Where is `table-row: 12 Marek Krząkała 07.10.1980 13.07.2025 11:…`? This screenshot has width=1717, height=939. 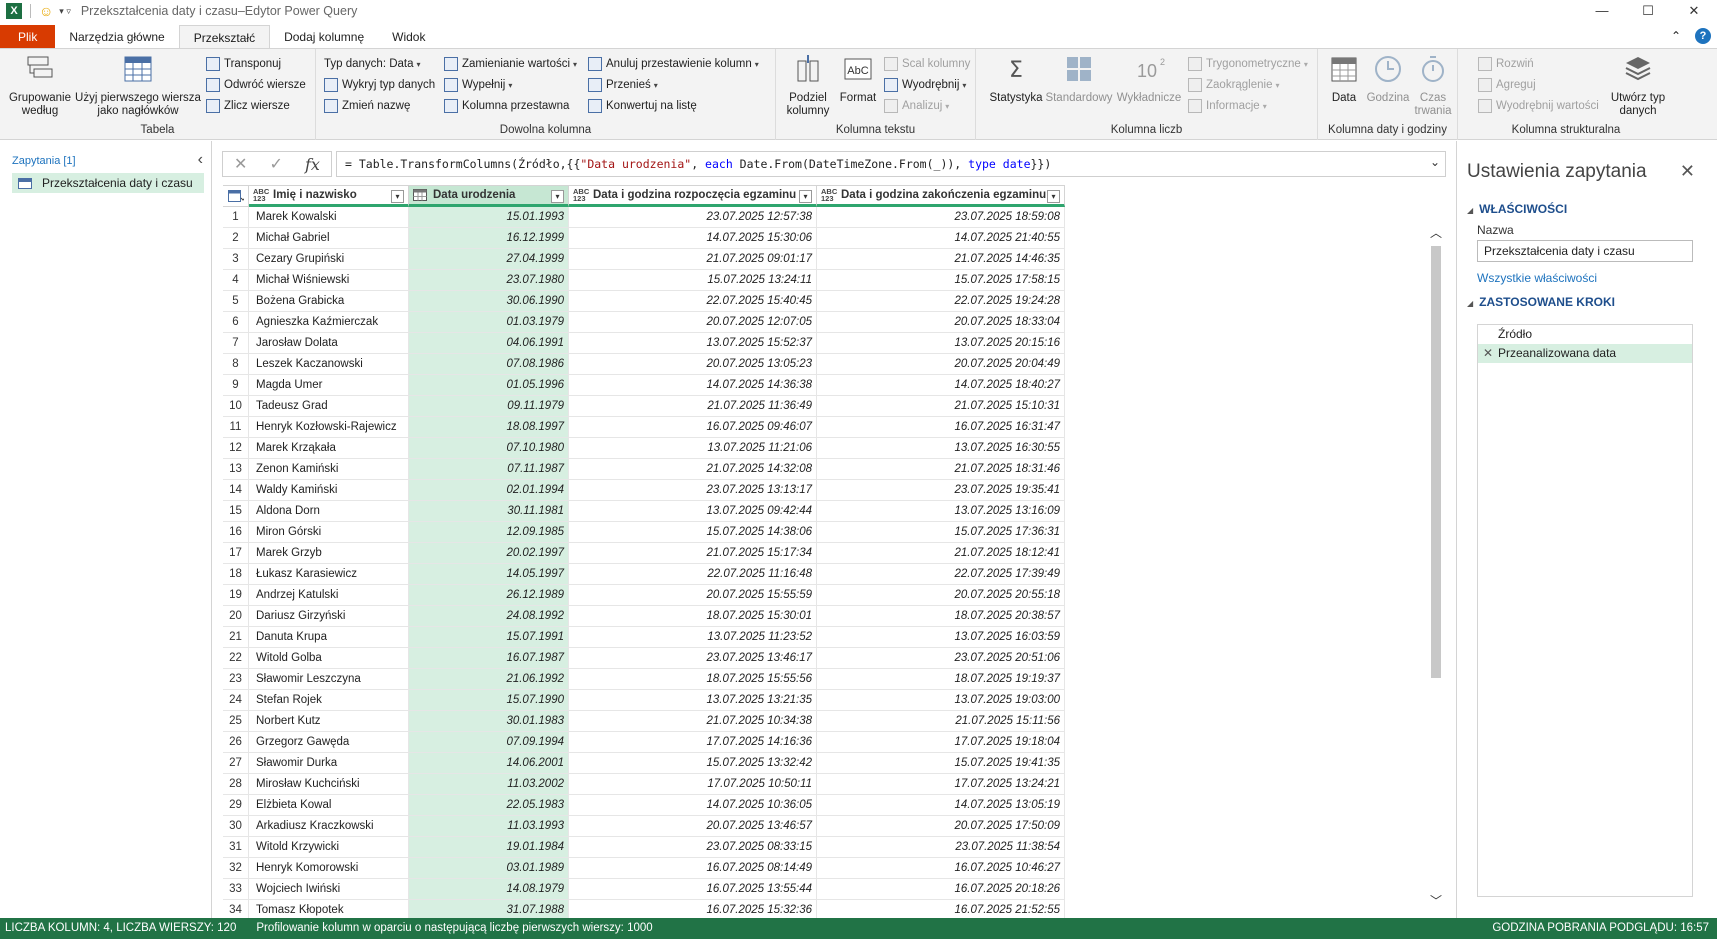 table-row: 12 Marek Krząkała 07.10.1980 13.07.2025 11:… is located at coordinates (644, 448).